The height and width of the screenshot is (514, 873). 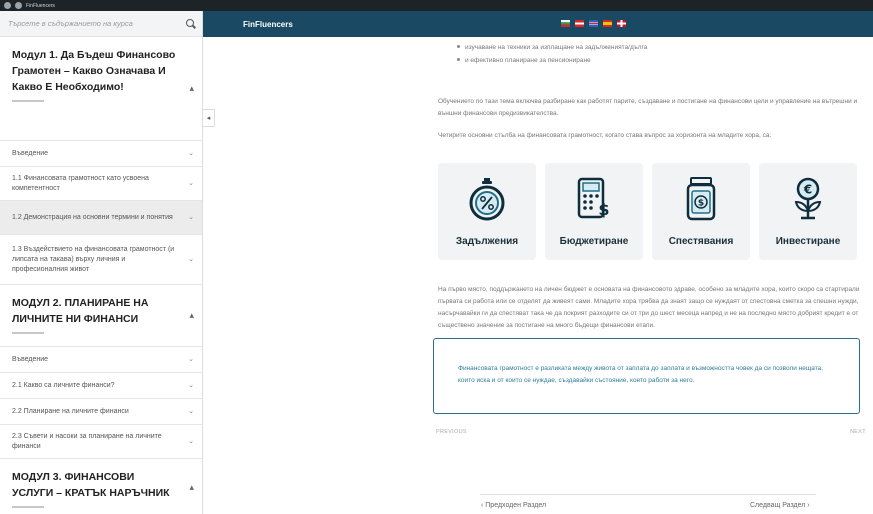 I want to click on lesson-label: 2.1 Какво са личните финанси?, so click(x=63, y=385).